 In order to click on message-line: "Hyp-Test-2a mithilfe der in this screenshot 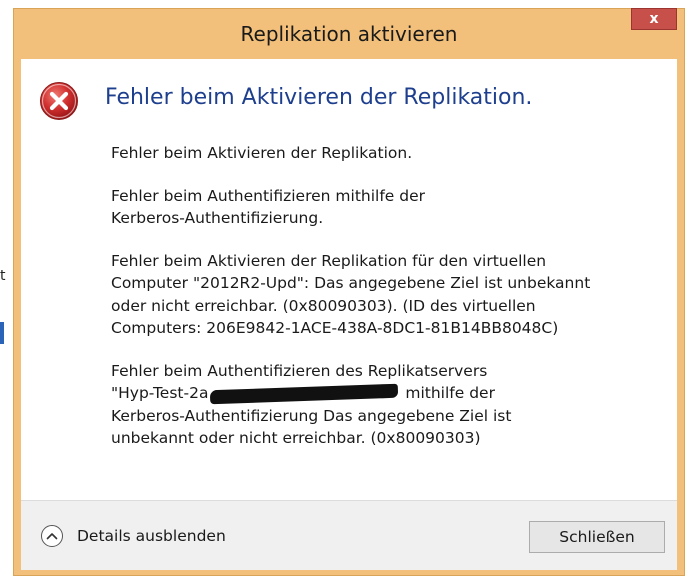, I will do `click(391, 393)`.